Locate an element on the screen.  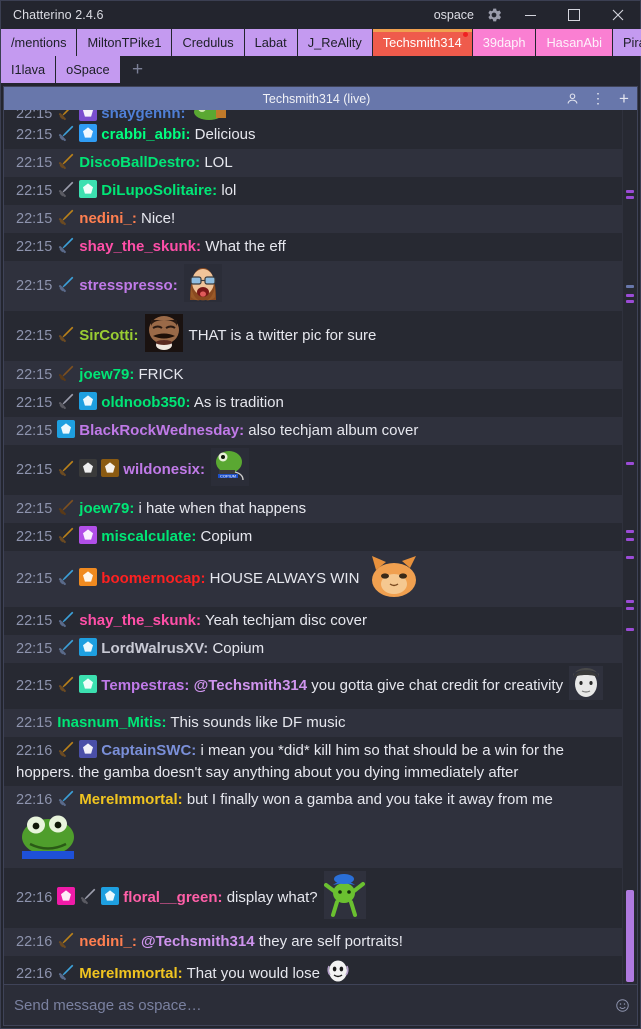
tab-j-reality: J_ReAlity is located at coordinates (335, 42).